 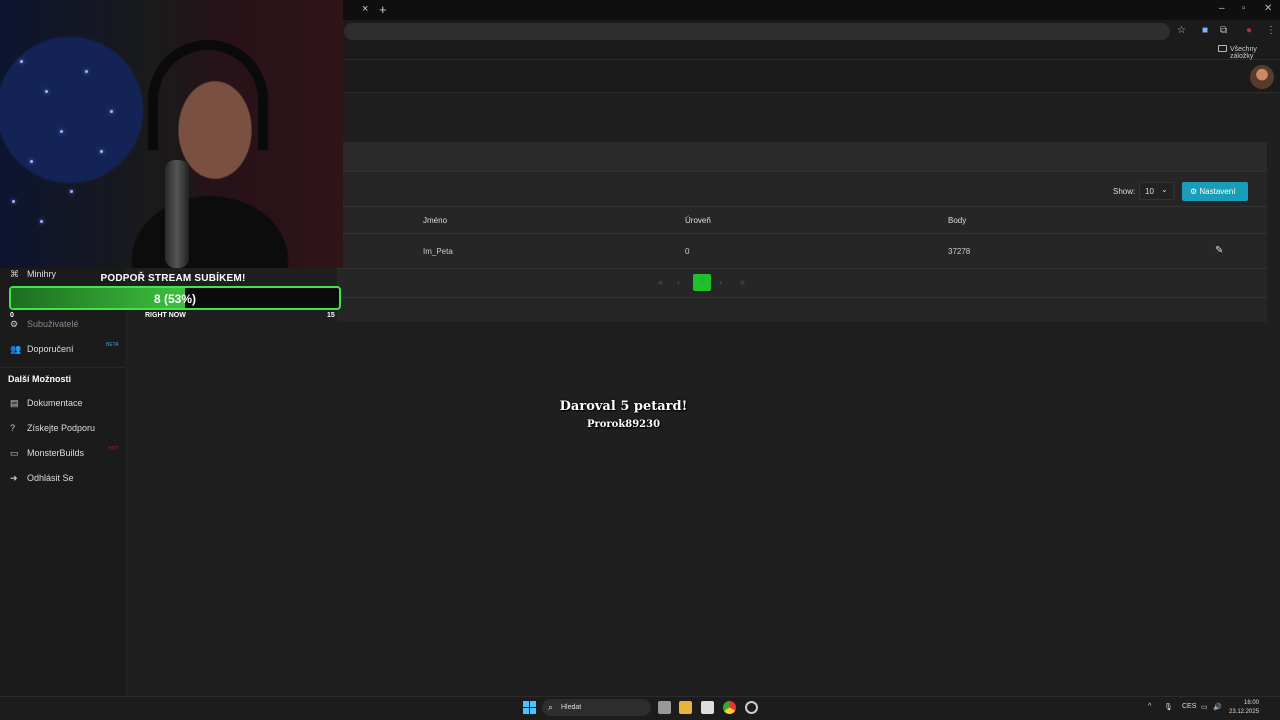 I want to click on app-icon, so click(x=751, y=707).